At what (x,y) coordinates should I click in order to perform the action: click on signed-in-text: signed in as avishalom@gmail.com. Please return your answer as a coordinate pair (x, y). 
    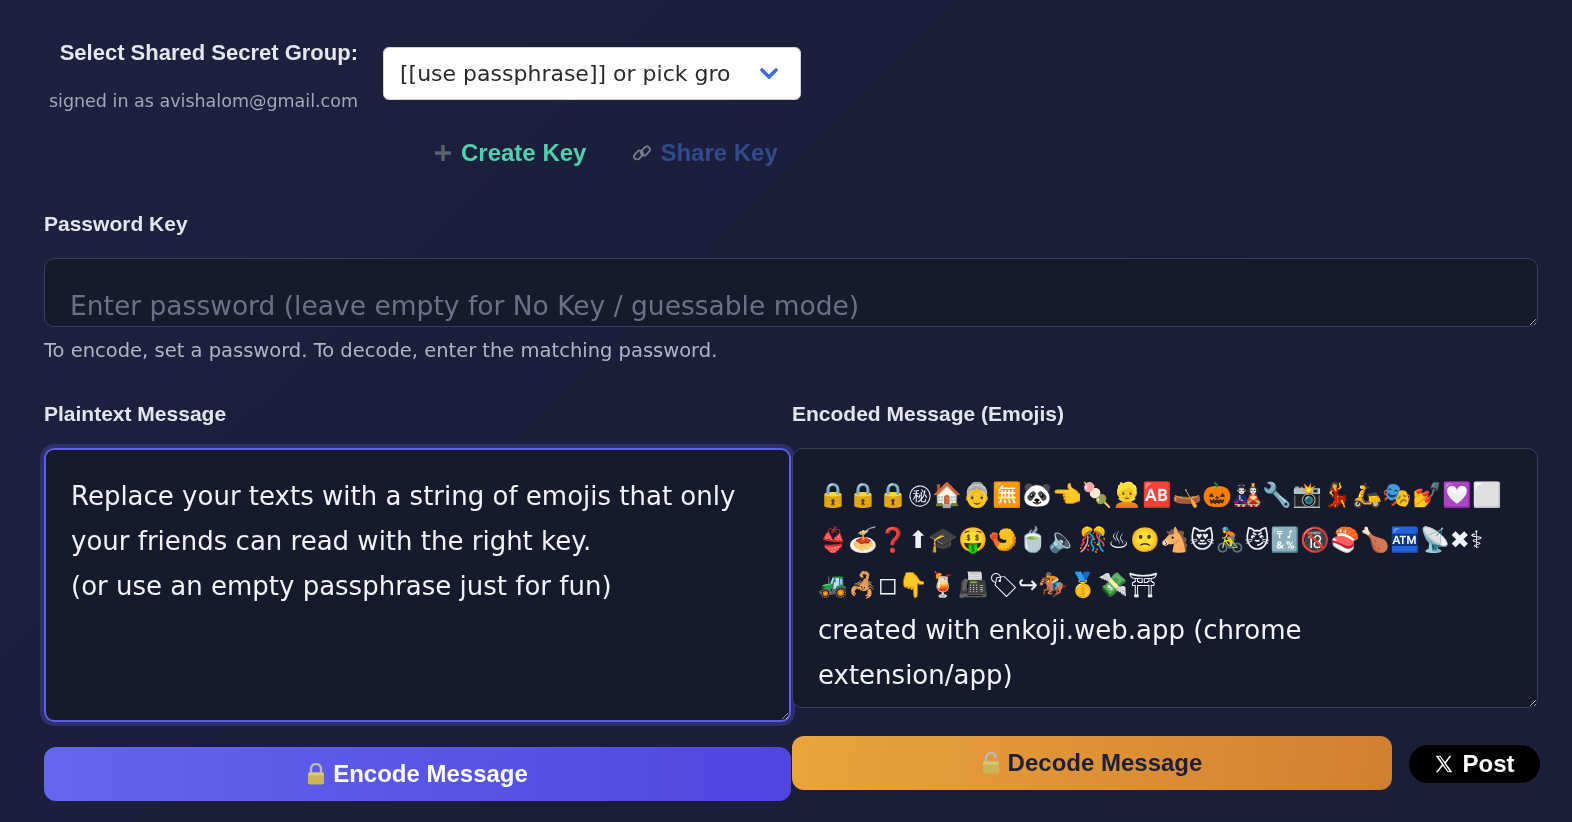
    Looking at the image, I should click on (203, 101).